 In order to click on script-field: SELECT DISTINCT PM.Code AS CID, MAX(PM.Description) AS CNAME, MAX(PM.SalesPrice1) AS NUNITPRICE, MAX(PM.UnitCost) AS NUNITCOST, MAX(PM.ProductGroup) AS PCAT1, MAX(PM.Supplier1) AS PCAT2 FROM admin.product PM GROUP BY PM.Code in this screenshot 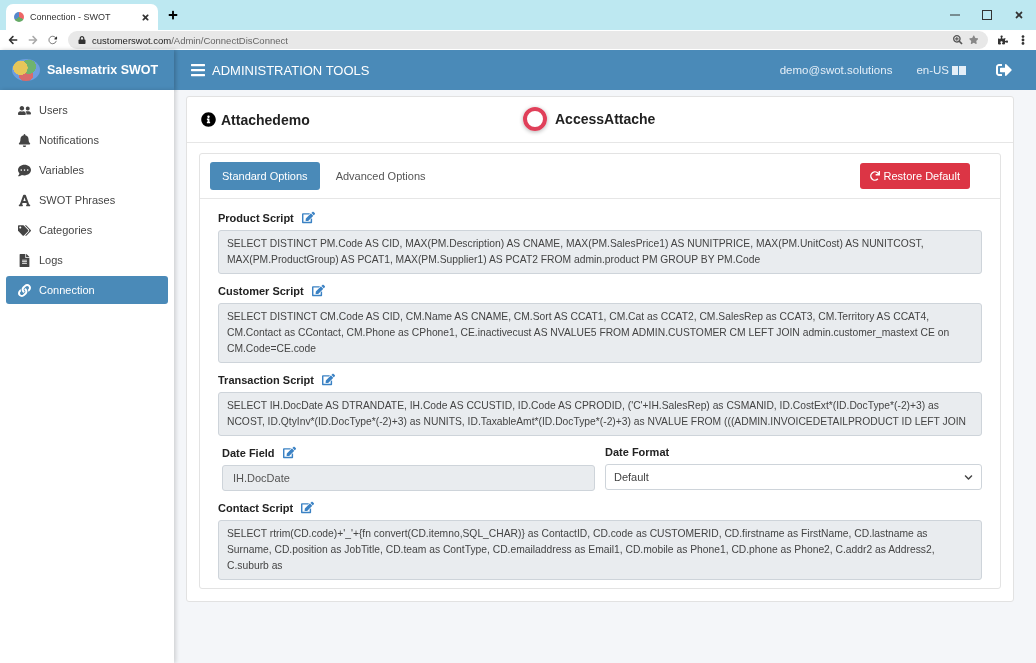, I will do `click(600, 252)`.